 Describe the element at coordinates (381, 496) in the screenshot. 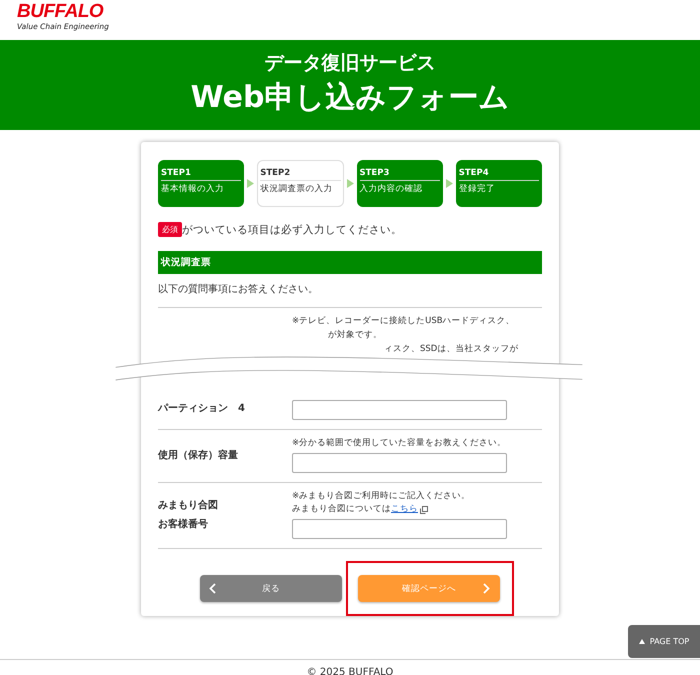

I see `field-note: ※みまもり合図ご利用時にご記入ください。` at that location.